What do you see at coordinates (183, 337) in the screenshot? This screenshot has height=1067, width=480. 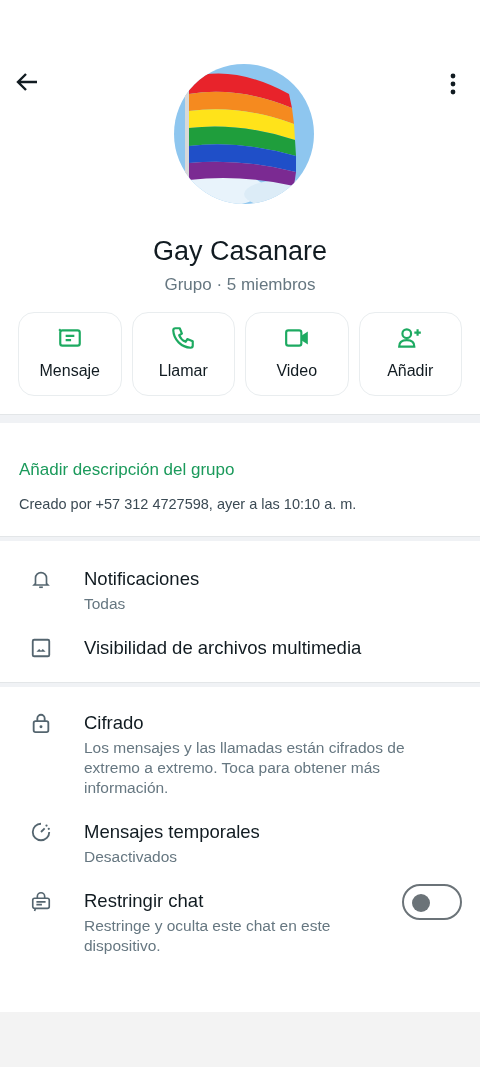 I see `phone-icon` at bounding box center [183, 337].